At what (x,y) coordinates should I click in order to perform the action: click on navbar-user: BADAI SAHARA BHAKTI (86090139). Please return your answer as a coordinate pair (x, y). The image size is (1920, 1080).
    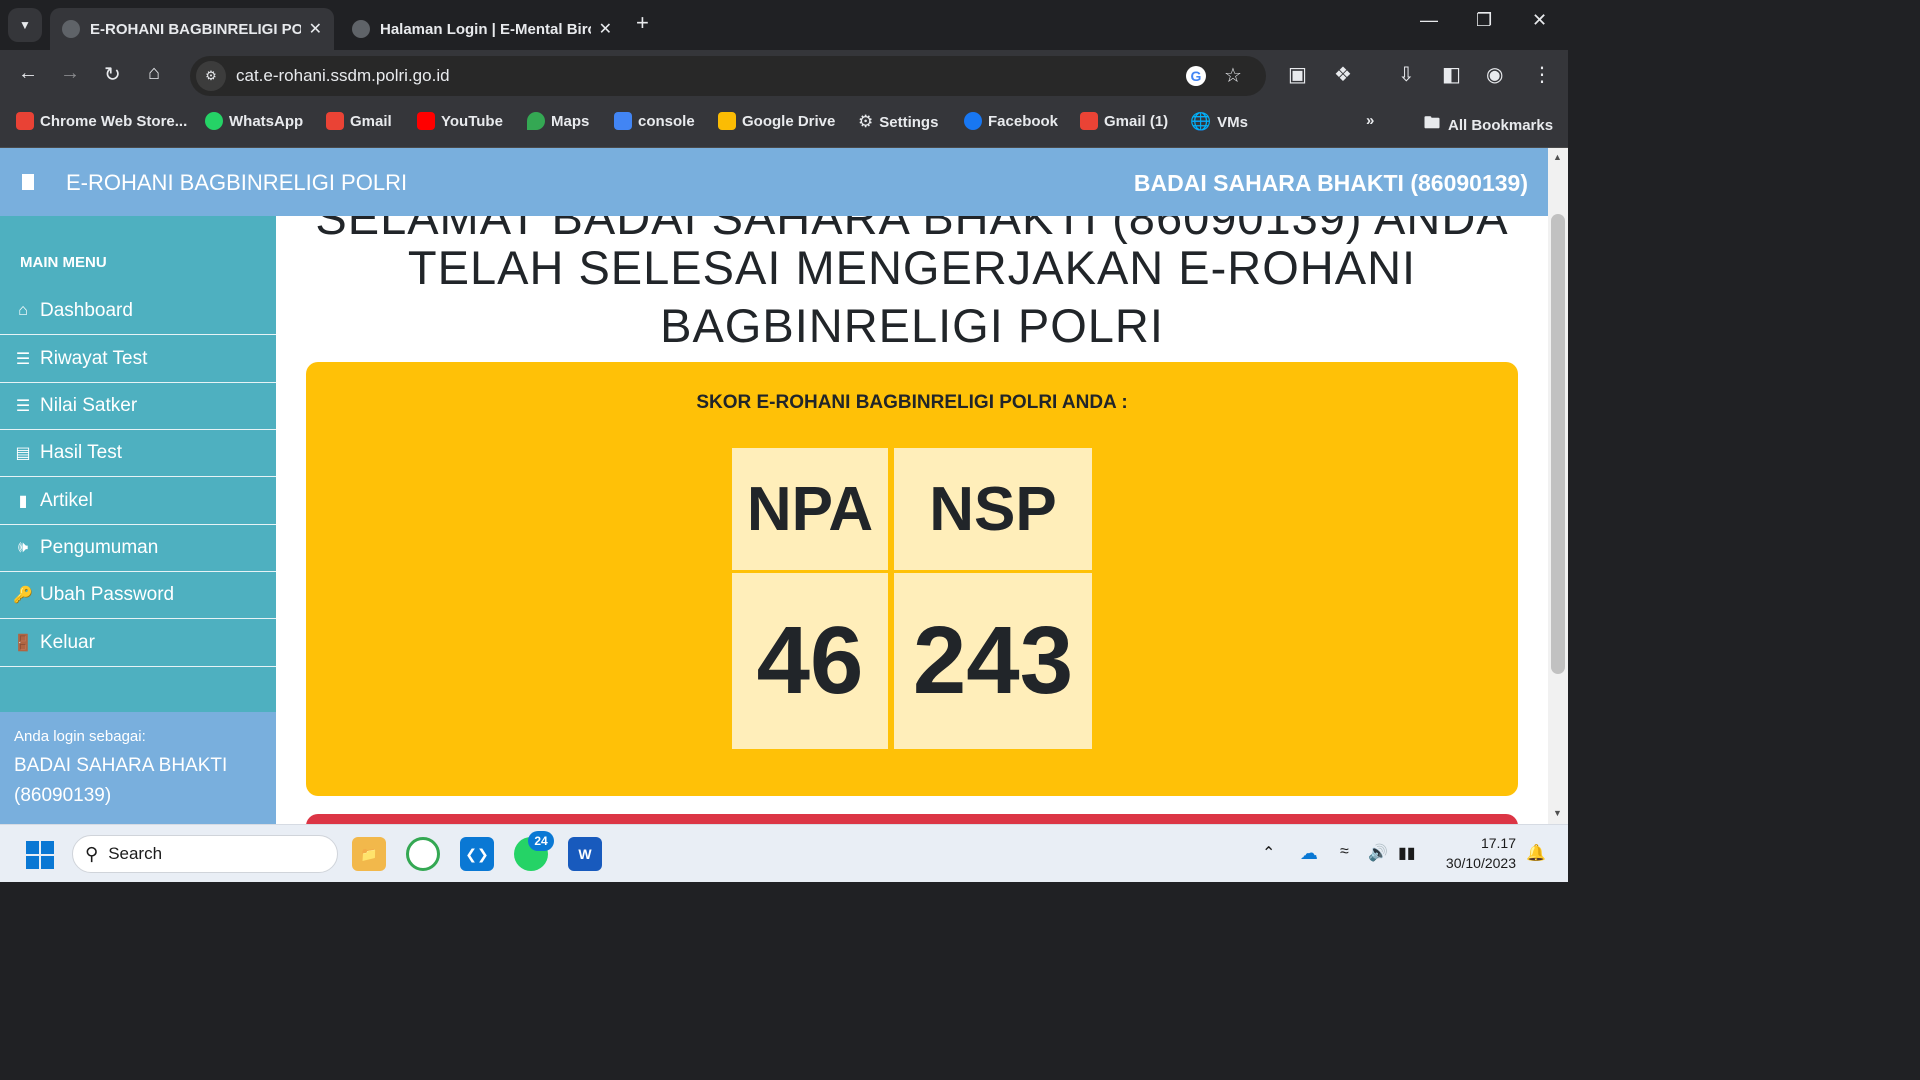
    Looking at the image, I should click on (1331, 183).